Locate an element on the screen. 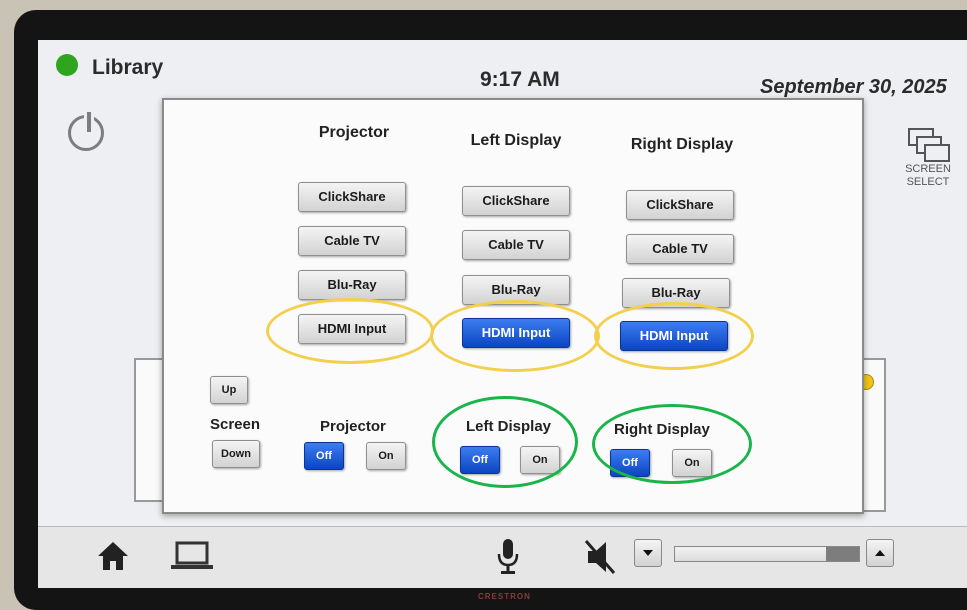 Image resolution: width=967 pixels, height=610 pixels. volume-up-button is located at coordinates (880, 553).